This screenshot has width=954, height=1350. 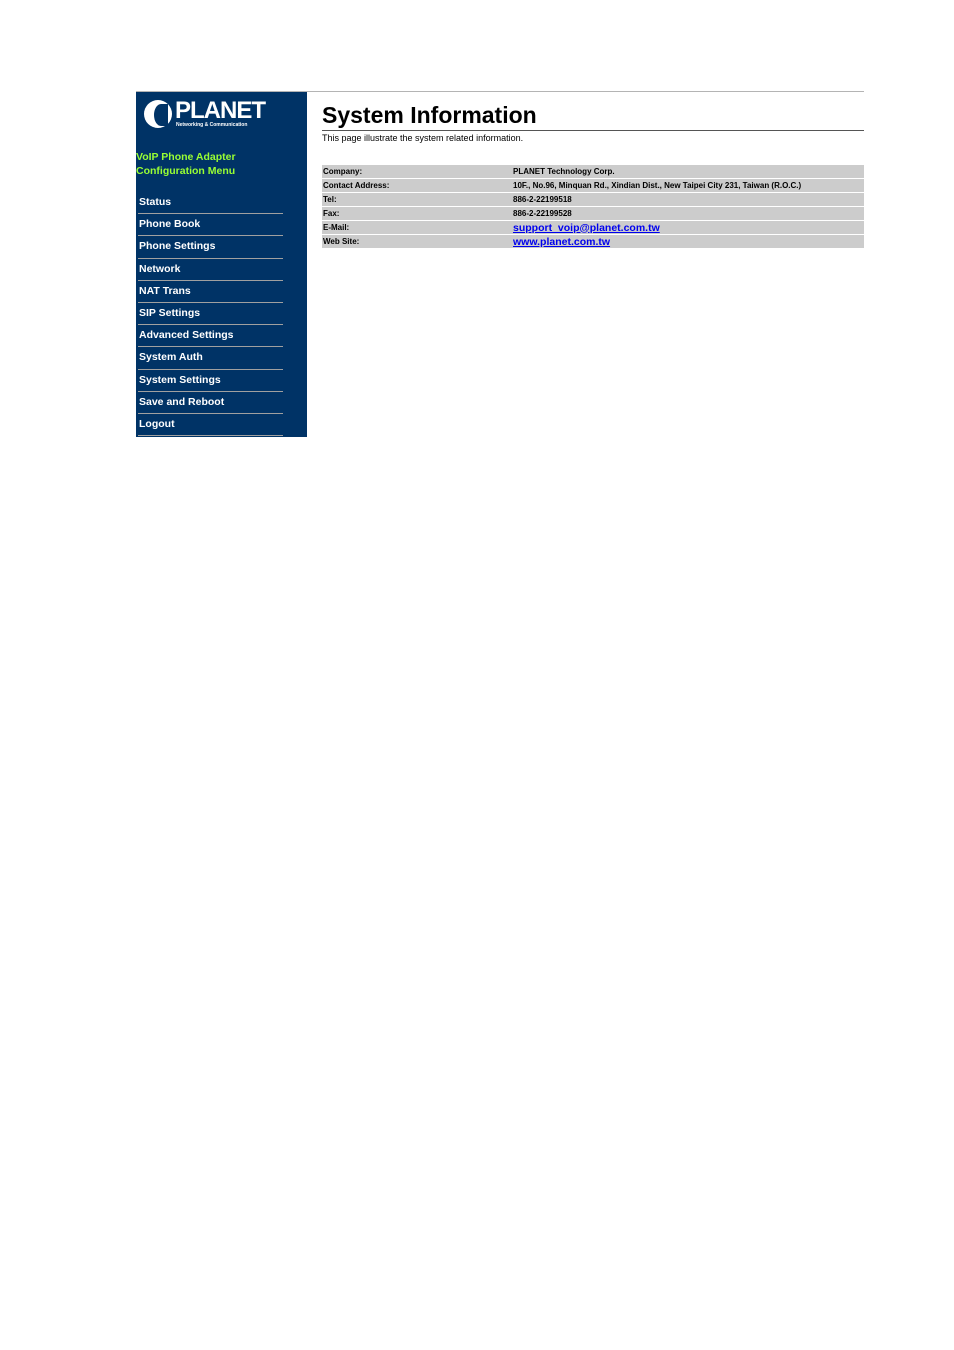 I want to click on fax-label: Fax:, so click(x=417, y=213).